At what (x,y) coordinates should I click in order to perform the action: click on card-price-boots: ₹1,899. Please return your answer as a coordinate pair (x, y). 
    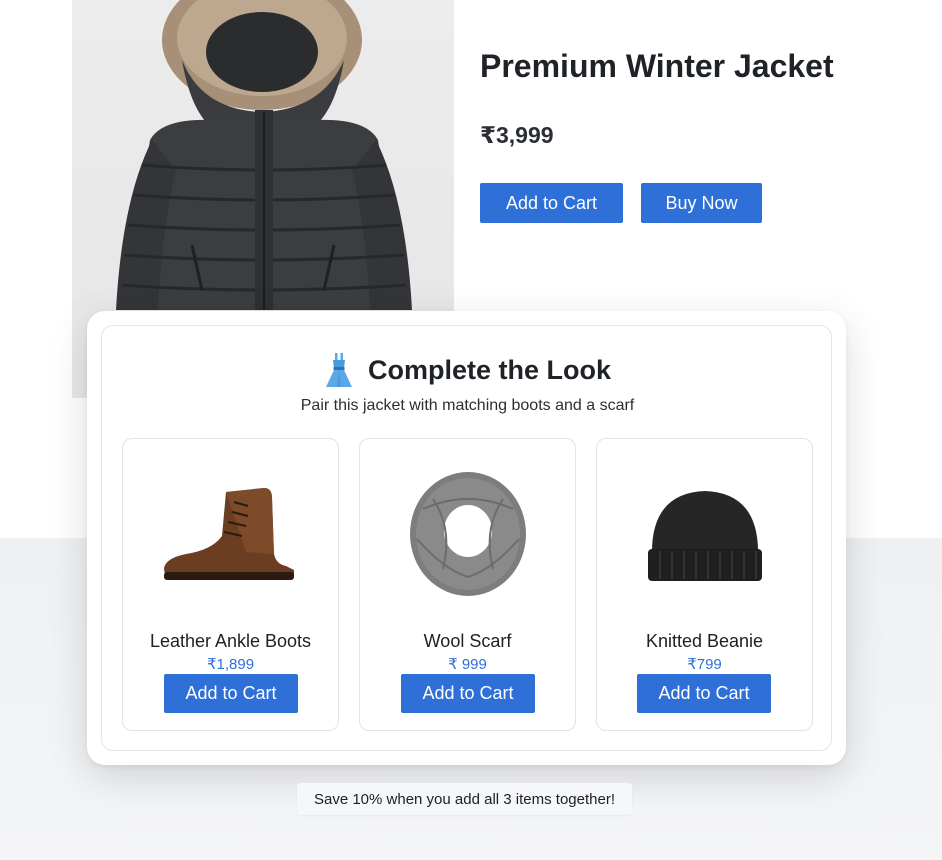
    Looking at the image, I should click on (230, 664).